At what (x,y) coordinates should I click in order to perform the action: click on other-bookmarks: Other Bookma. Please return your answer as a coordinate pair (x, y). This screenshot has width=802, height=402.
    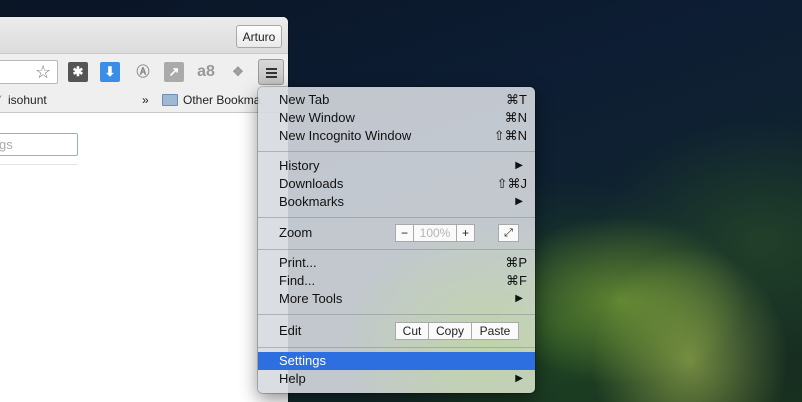
    Looking at the image, I should click on (221, 100).